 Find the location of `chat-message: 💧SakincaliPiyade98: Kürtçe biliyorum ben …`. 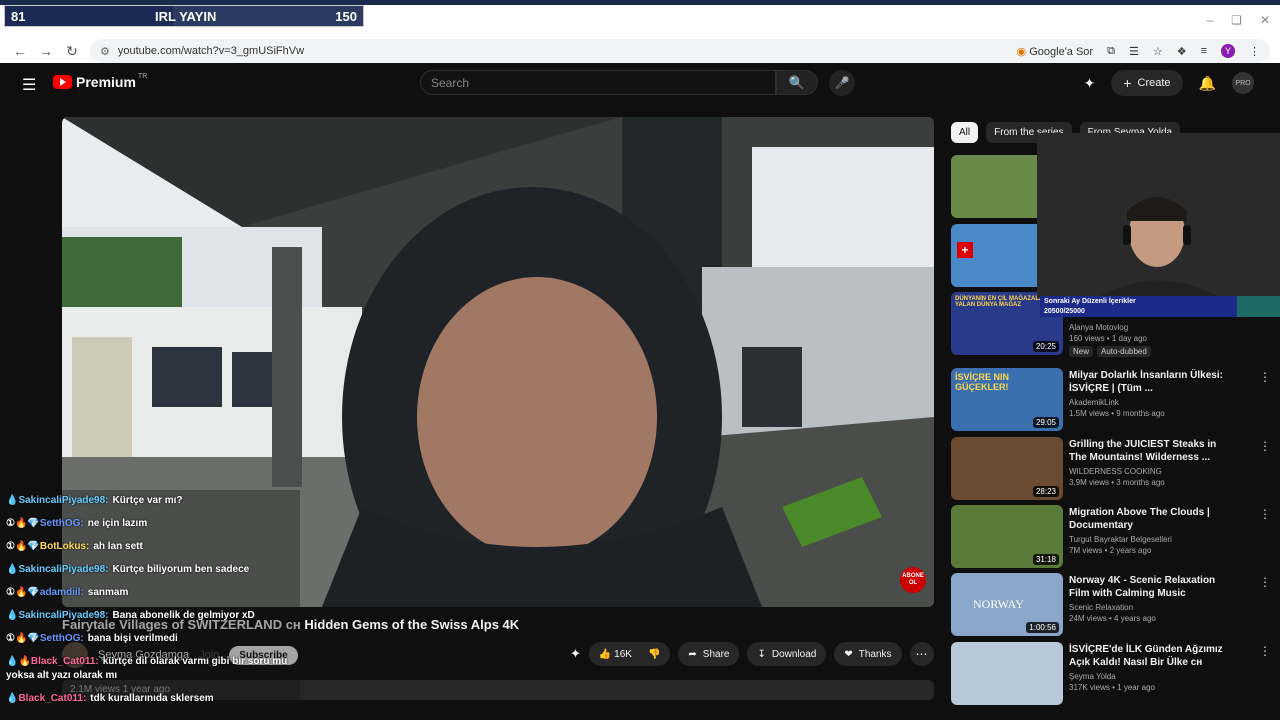

chat-message: 💧SakincaliPiyade98: Kürtçe biliyorum ben … is located at coordinates (127, 569).